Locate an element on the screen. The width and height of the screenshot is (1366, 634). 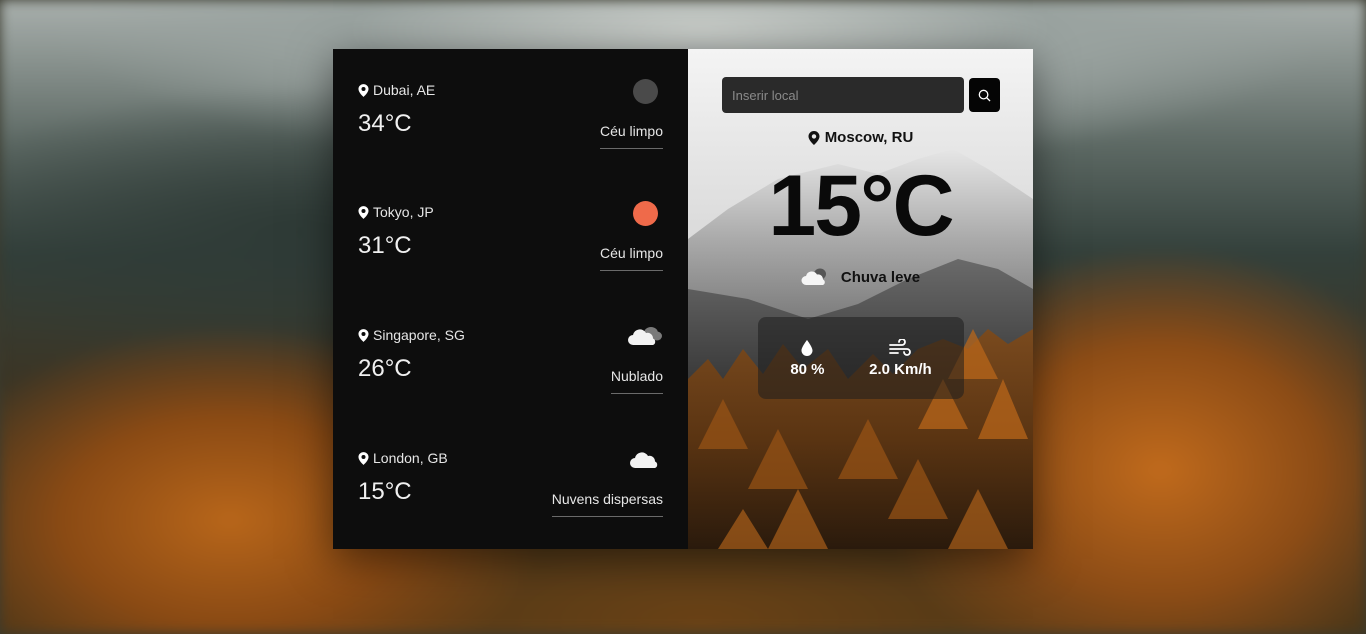
city-condition: Nublado is located at coordinates (636, 381).